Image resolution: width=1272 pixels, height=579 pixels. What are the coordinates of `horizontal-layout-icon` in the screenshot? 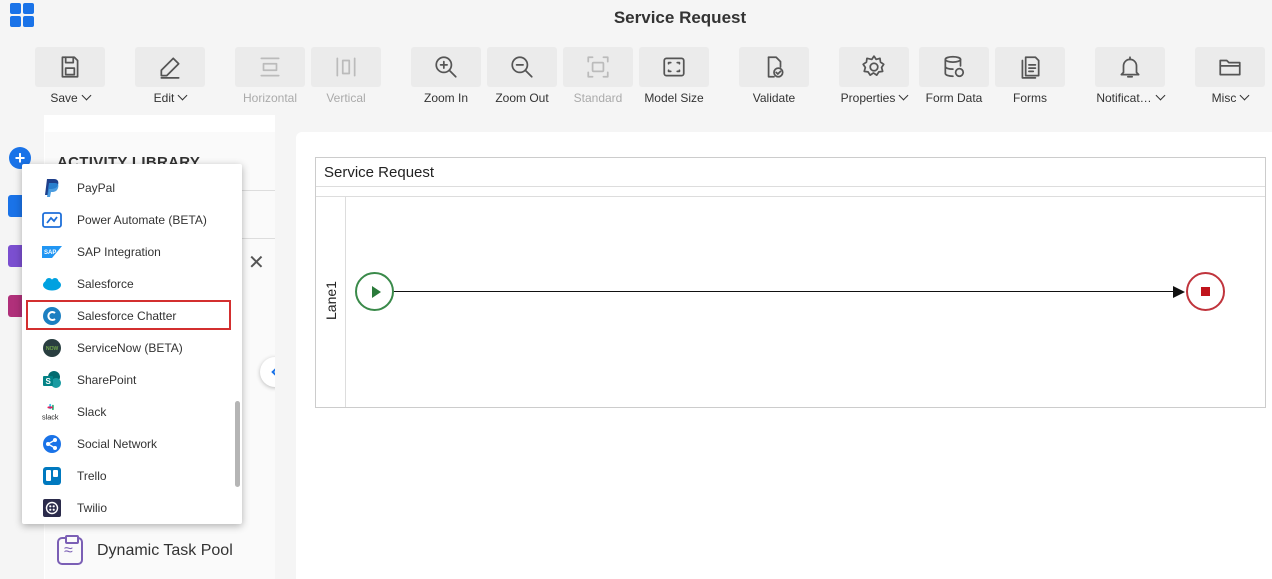 It's located at (270, 67).